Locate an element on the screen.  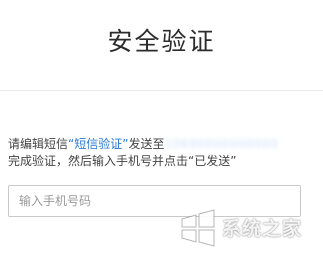
watermark-text: 系统之家 is located at coordinates (262, 229).